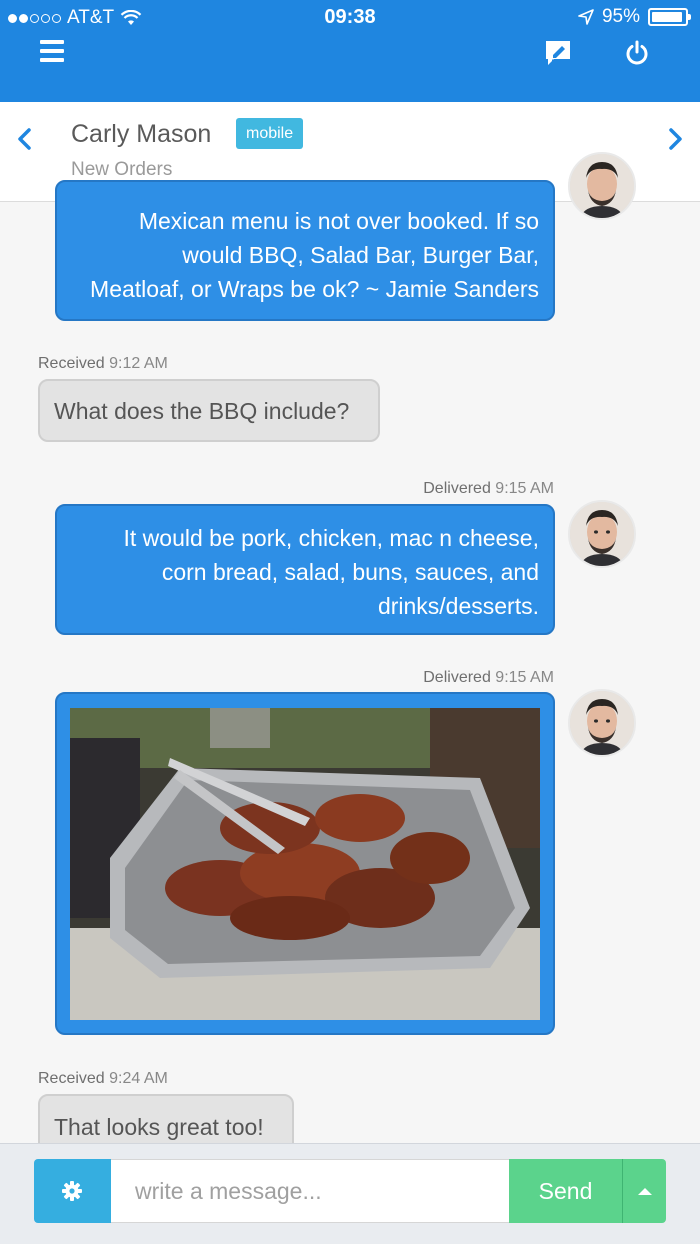  Describe the element at coordinates (350, 572) in the screenshot. I see `message-line: corn bread, salad, buns, sauces, and` at that location.